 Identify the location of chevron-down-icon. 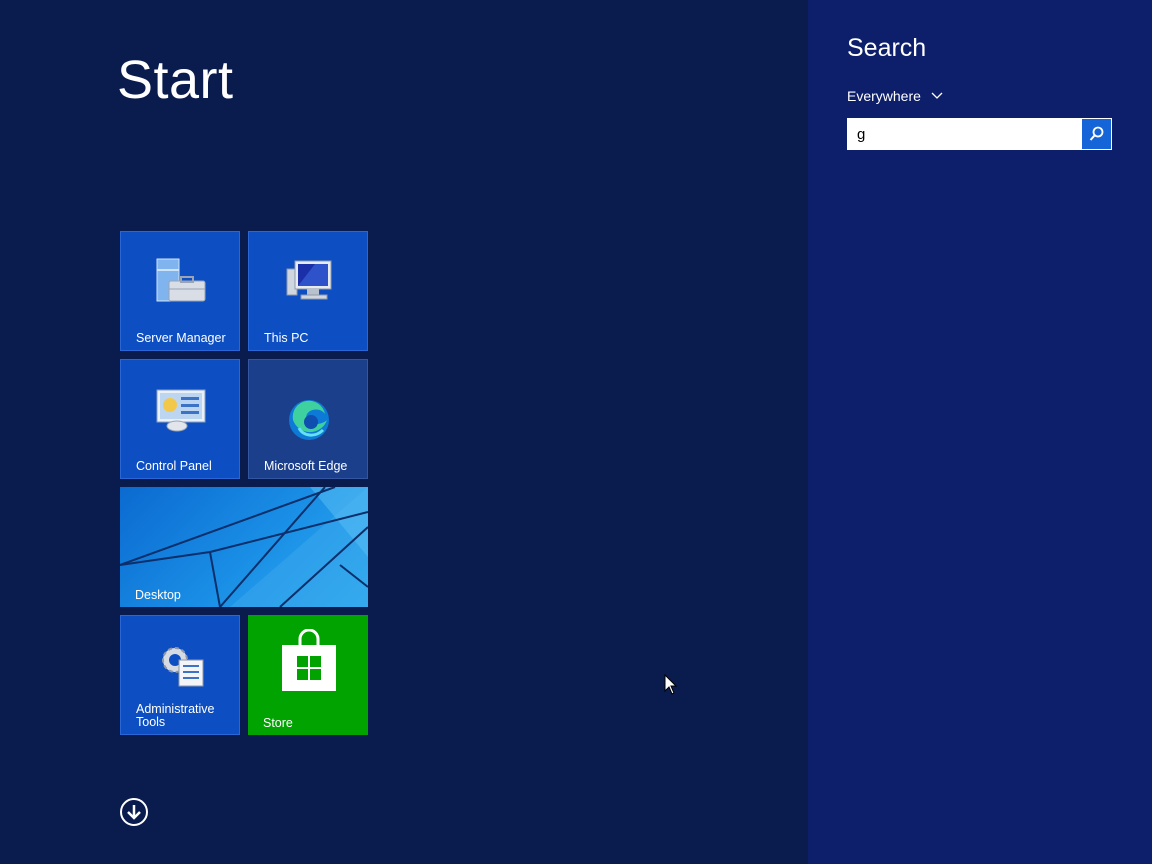
(937, 95).